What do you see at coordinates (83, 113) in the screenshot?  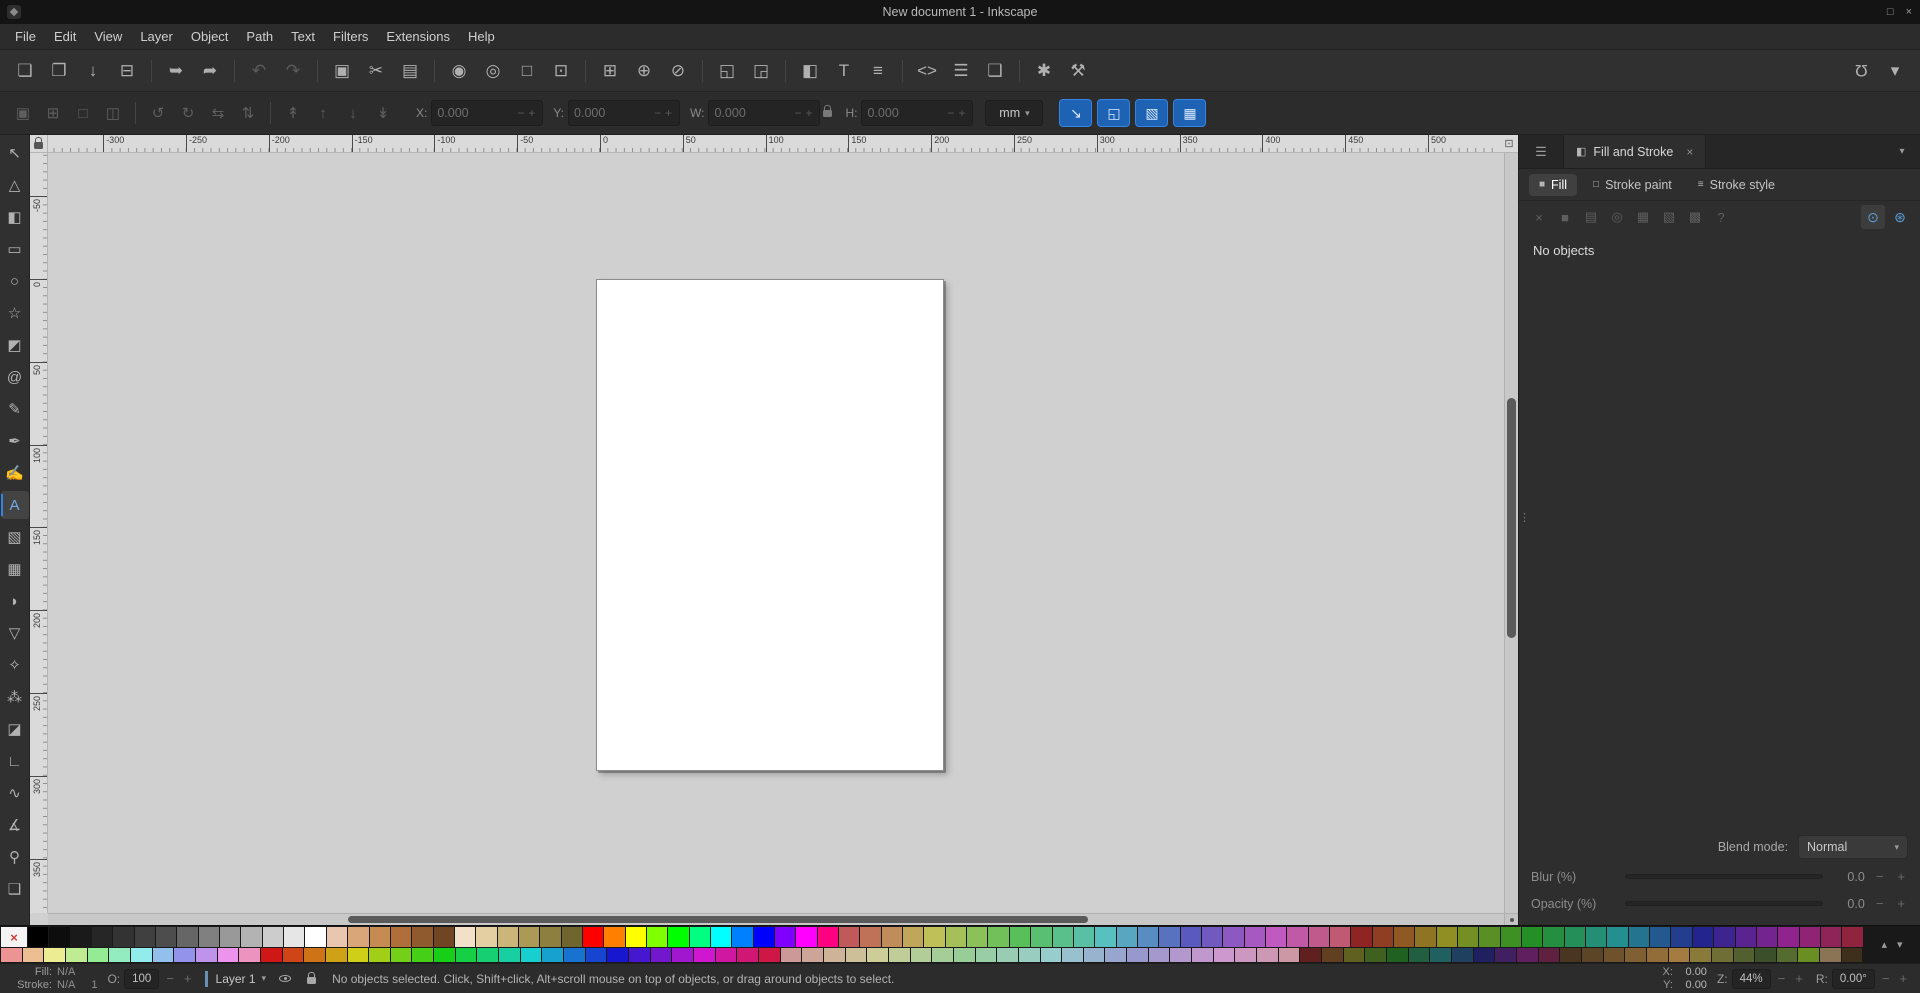 I see `deselect-button: □` at bounding box center [83, 113].